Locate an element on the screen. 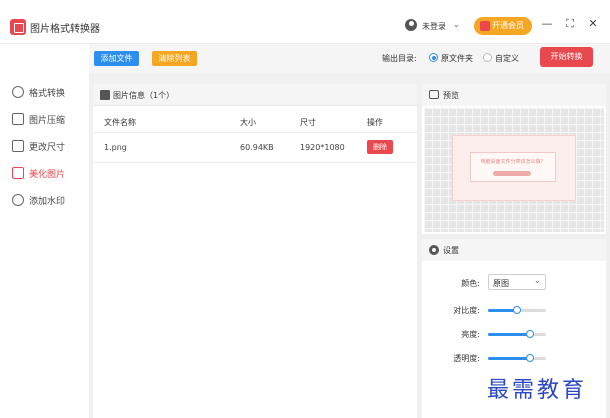 The height and width of the screenshot is (418, 610). user-icon is located at coordinates (411, 25).